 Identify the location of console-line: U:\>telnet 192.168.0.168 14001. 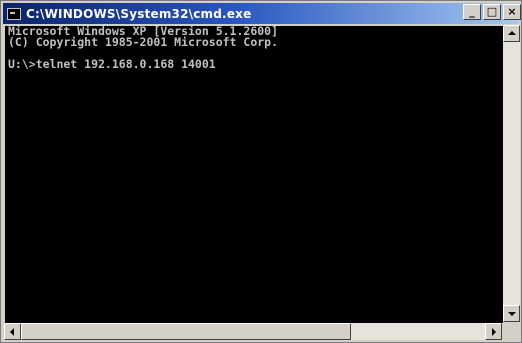
(112, 64).